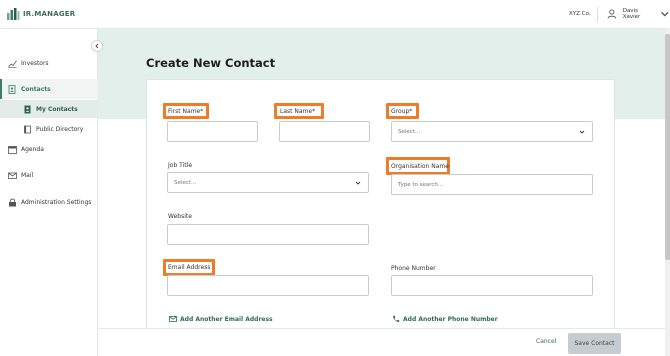 The image size is (670, 356). Describe the element at coordinates (667, 147) in the screenshot. I see `scrollbar-thumb` at that location.